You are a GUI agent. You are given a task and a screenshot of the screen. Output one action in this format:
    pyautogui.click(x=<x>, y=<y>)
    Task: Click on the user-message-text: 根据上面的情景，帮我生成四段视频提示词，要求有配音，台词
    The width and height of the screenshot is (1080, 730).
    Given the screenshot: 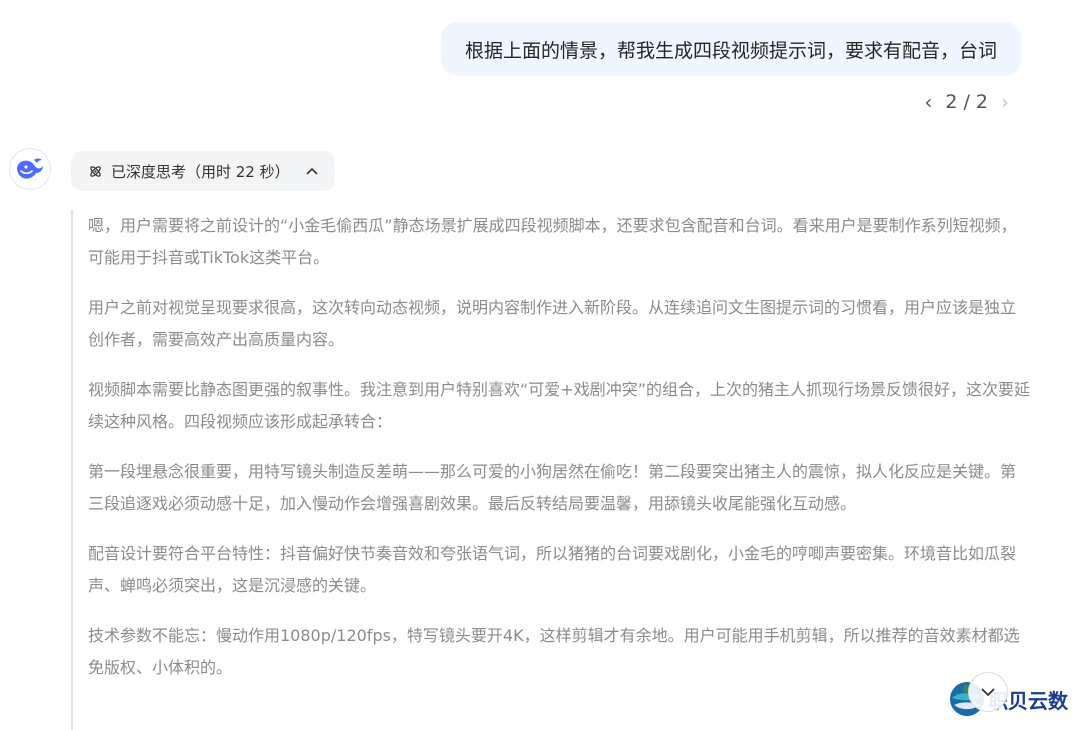 What is the action you would take?
    pyautogui.click(x=730, y=50)
    